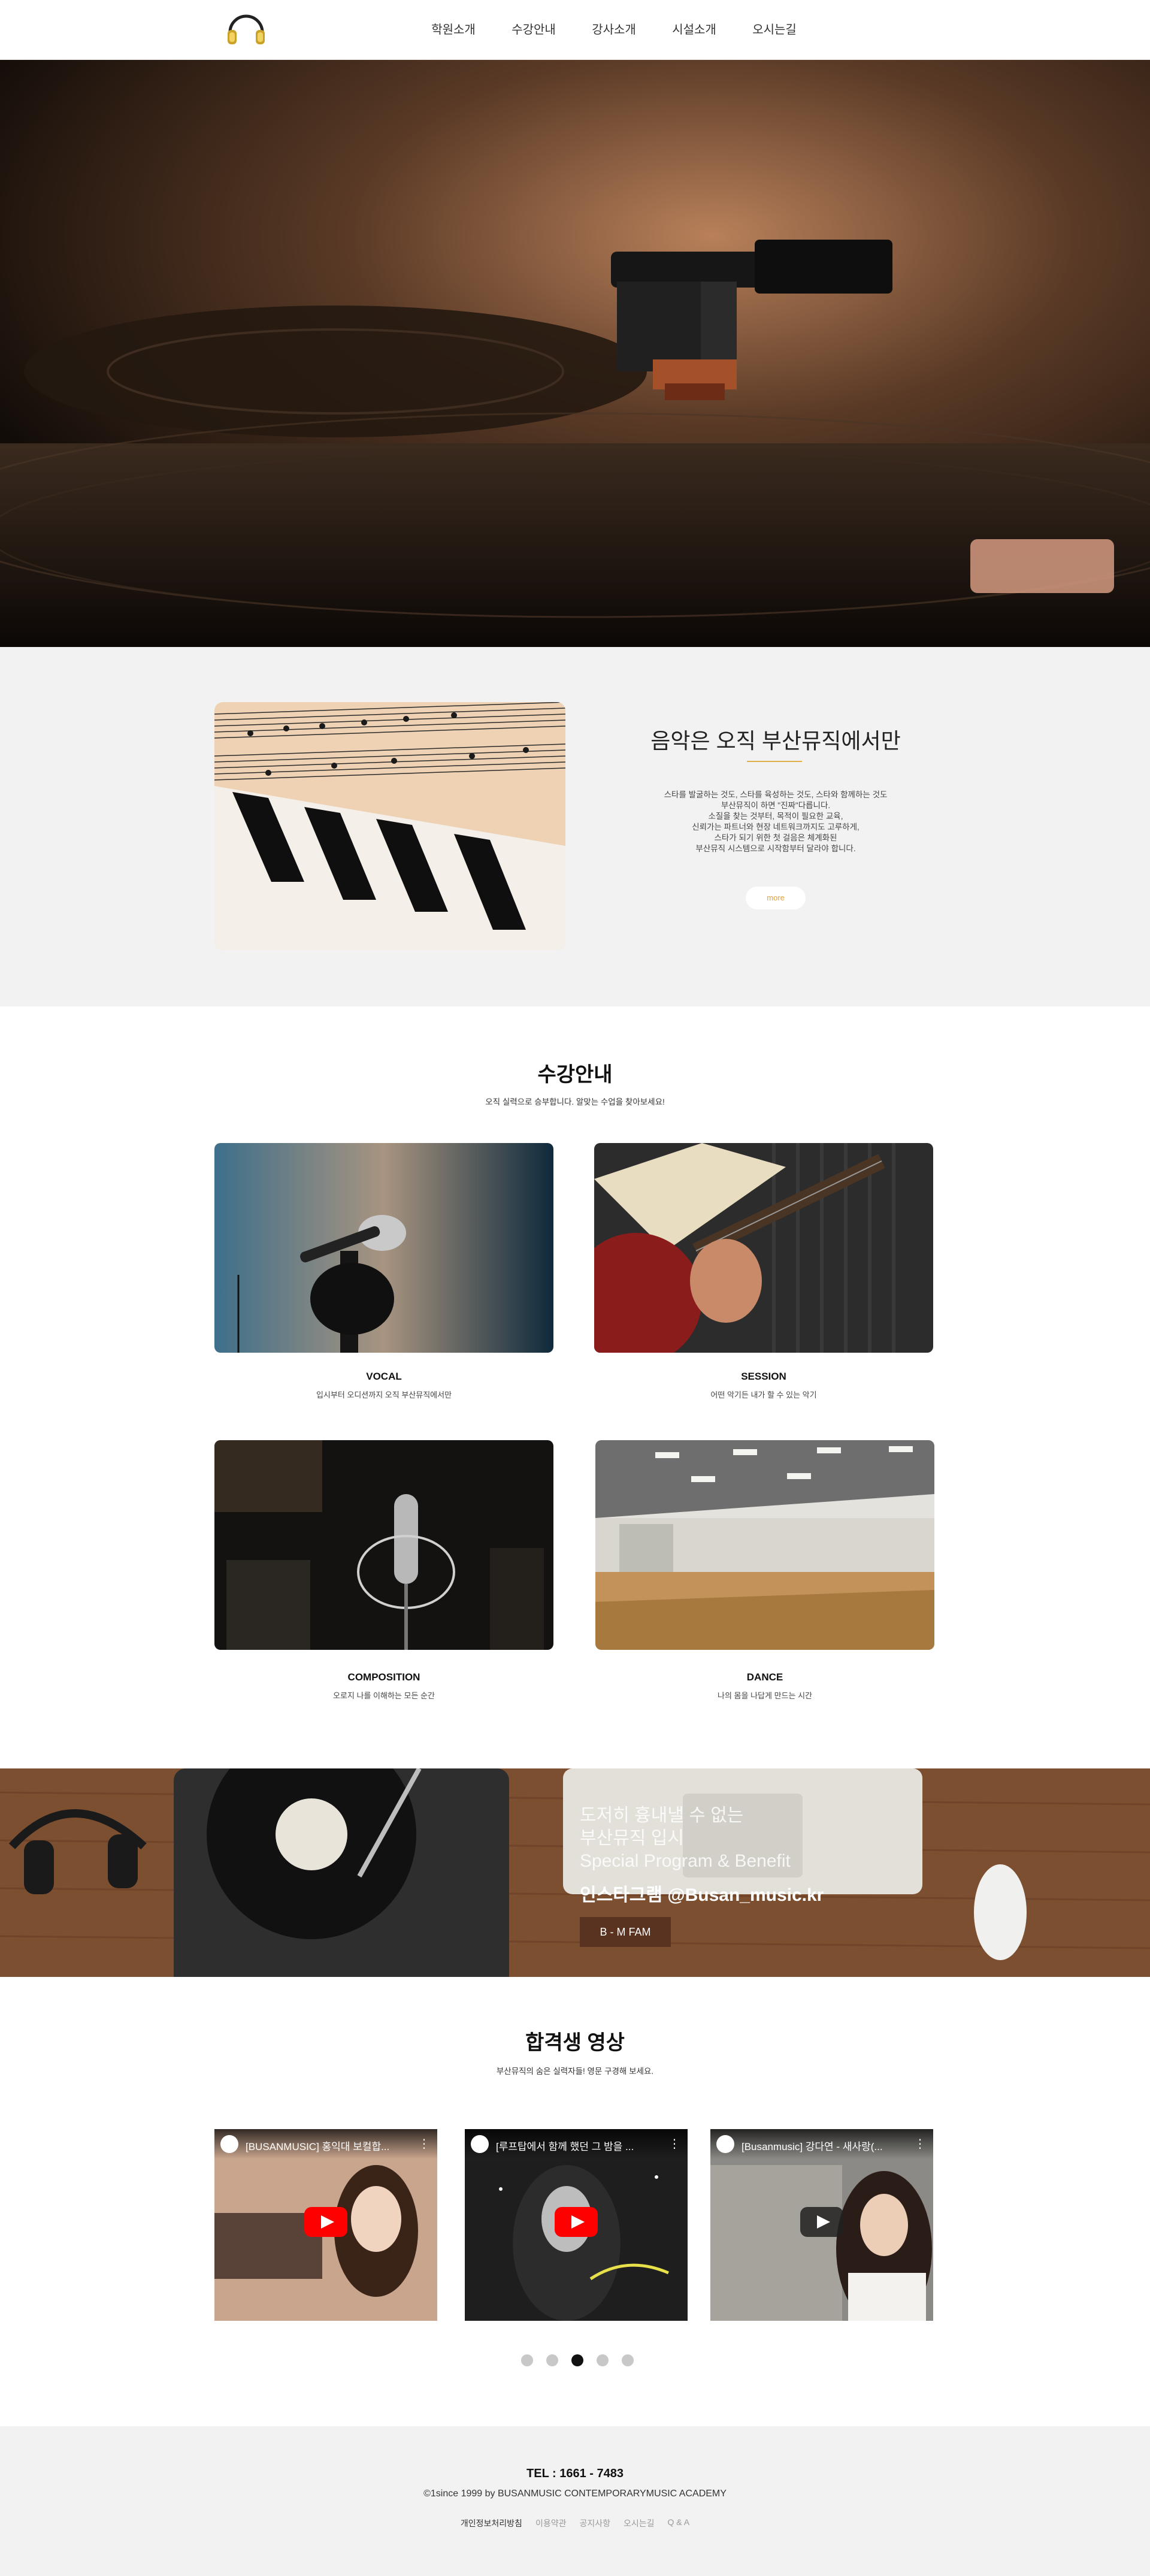  What do you see at coordinates (625, 1932) in the screenshot?
I see `bm-fam-button: B - M FAM` at bounding box center [625, 1932].